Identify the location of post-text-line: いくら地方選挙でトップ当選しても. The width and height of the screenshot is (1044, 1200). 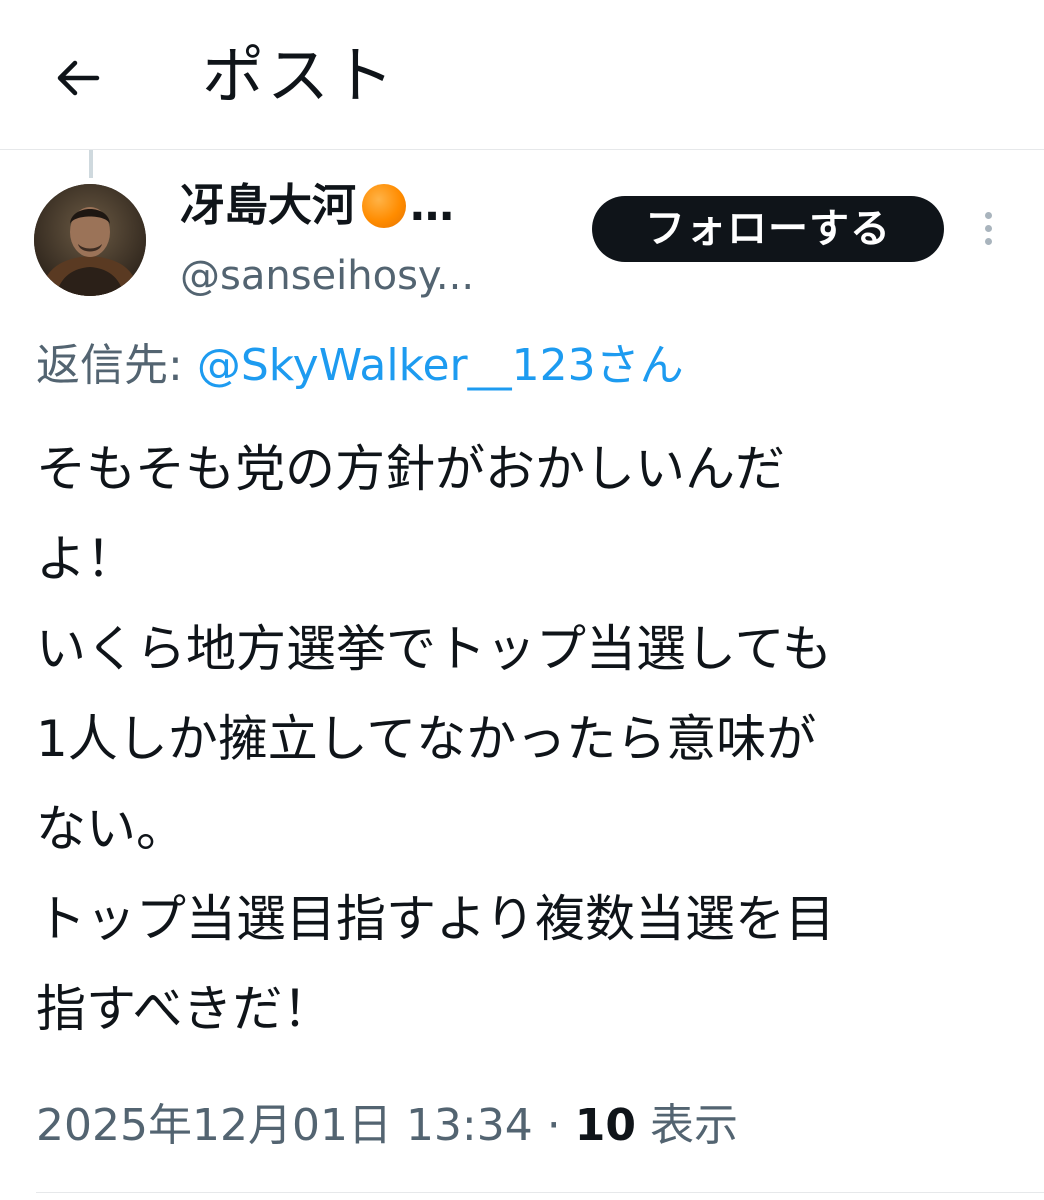
(434, 649).